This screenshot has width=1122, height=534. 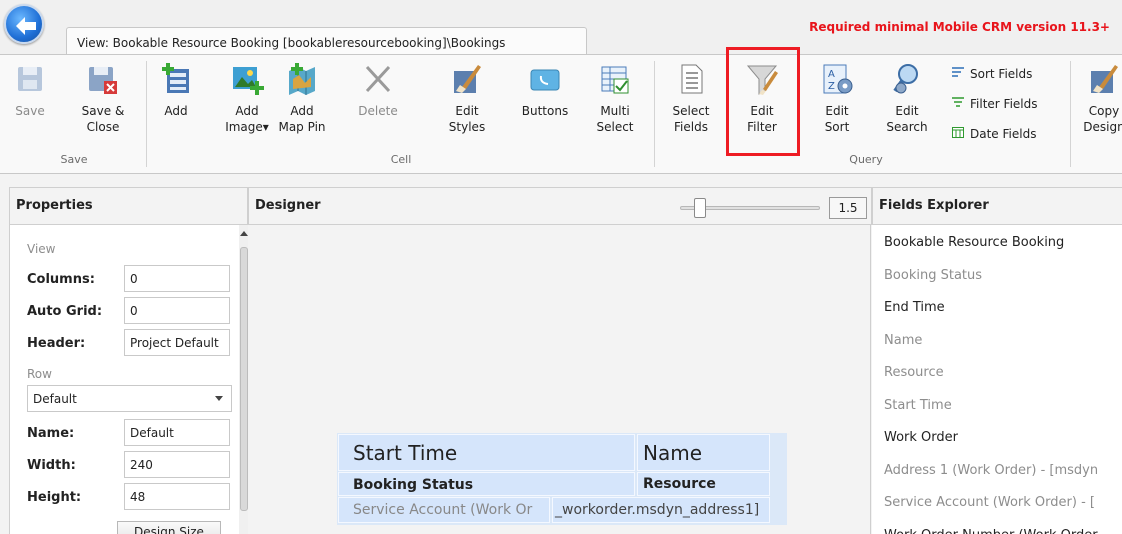 What do you see at coordinates (177, 278) in the screenshot?
I see `columns-field: 0` at bounding box center [177, 278].